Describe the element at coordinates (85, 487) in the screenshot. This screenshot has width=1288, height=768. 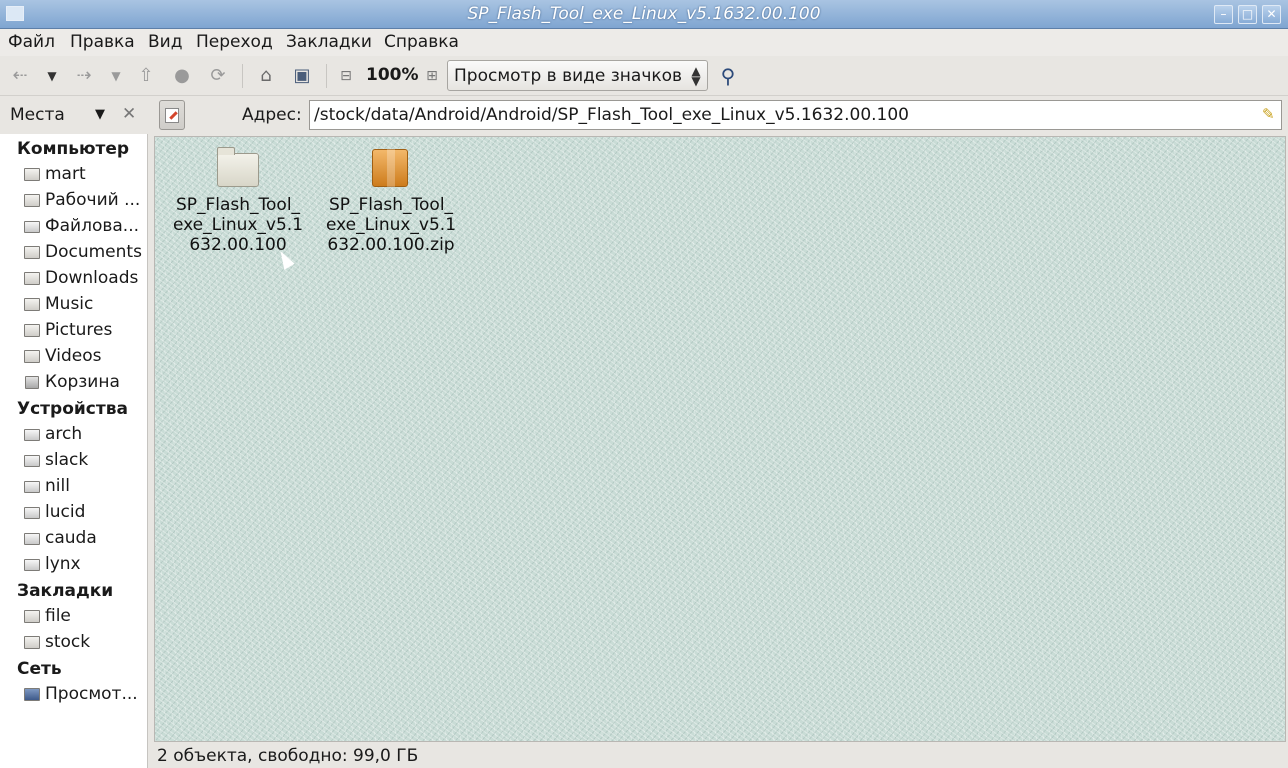
I see `sidebar-item-nill: nill` at that location.